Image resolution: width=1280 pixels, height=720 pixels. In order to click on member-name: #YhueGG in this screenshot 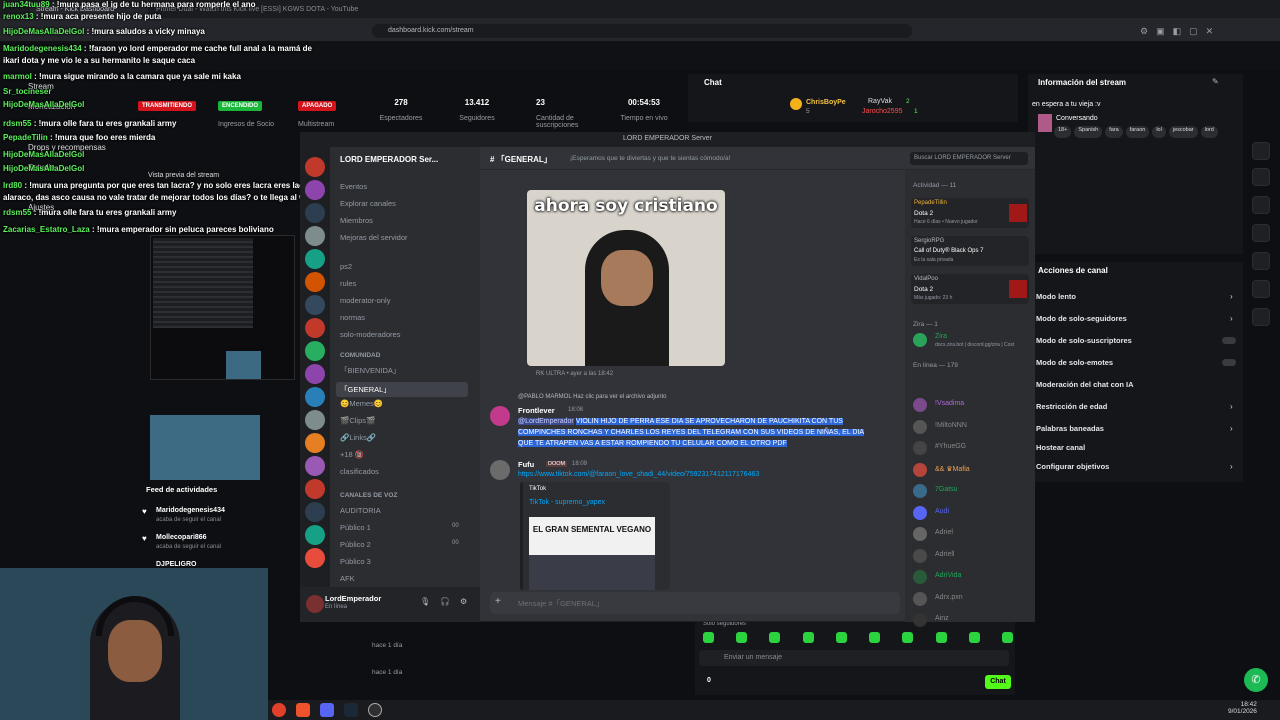, I will do `click(950, 446)`.